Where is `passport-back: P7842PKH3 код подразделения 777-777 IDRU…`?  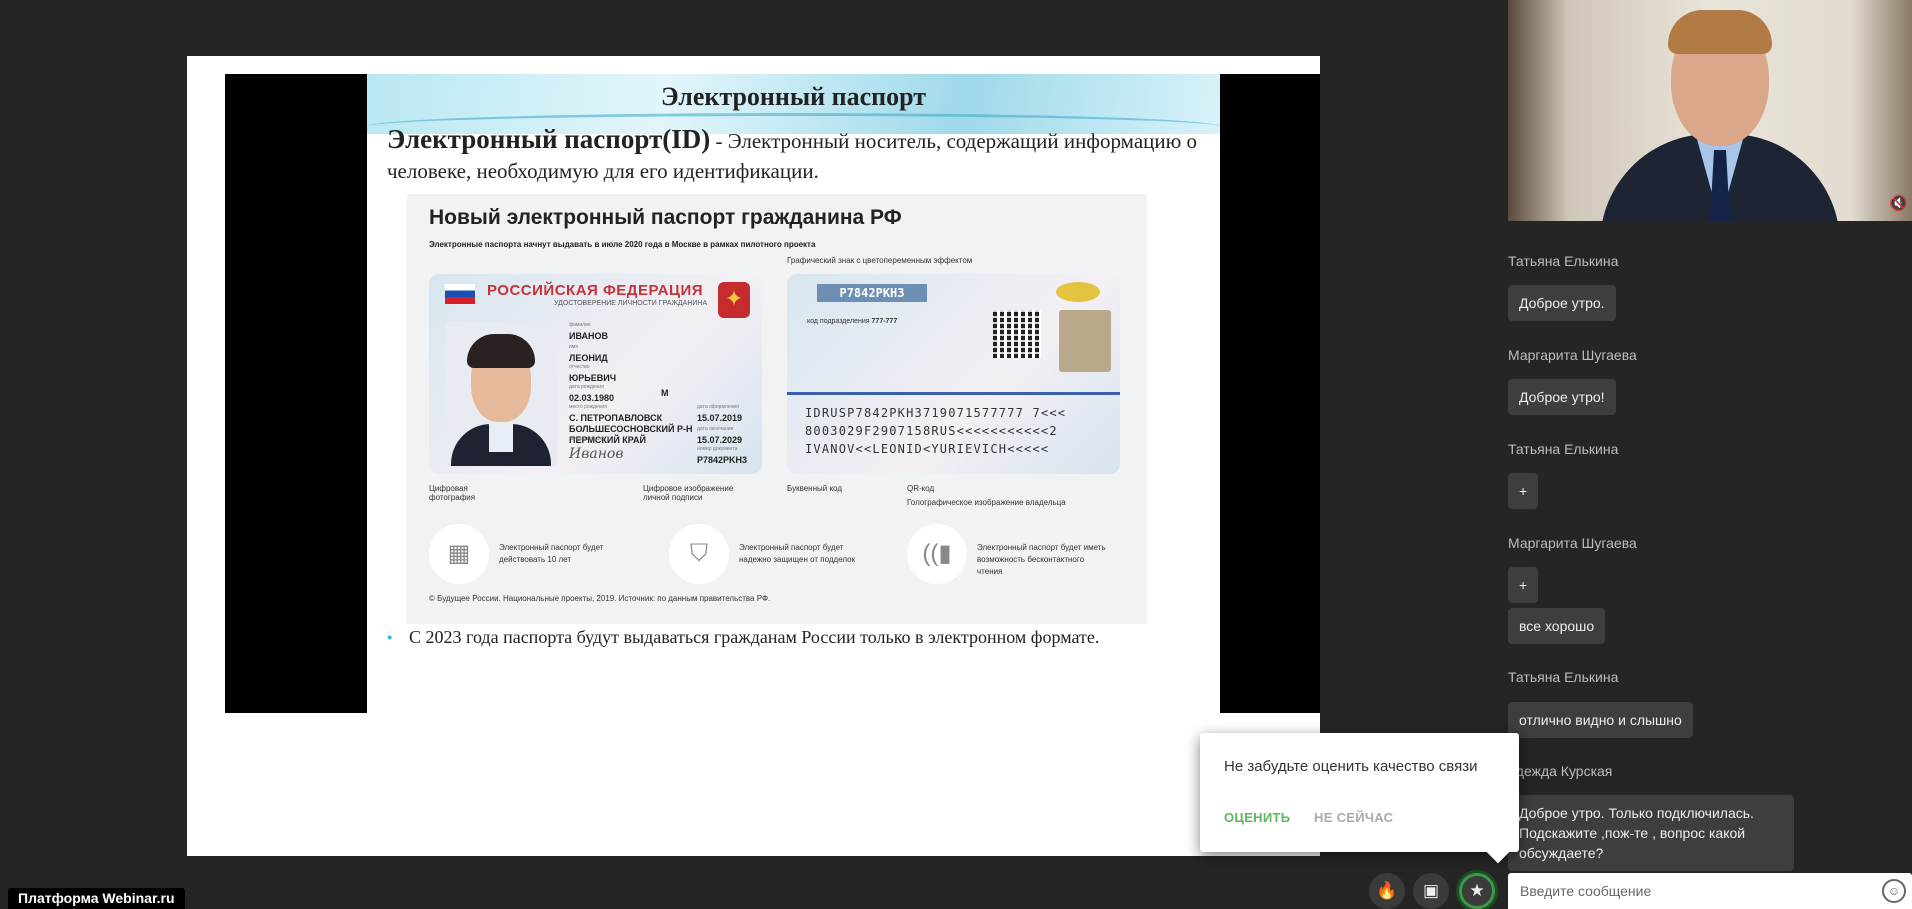 passport-back: P7842PKH3 код подразделения 777-777 IDRU… is located at coordinates (953, 374).